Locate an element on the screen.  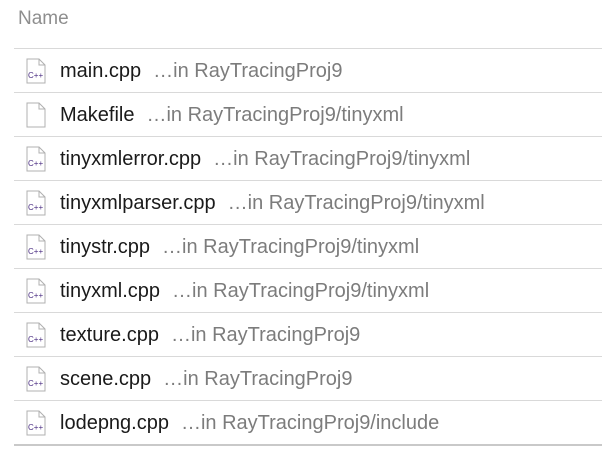
file-name: tinystr.cpp is located at coordinates (105, 246).